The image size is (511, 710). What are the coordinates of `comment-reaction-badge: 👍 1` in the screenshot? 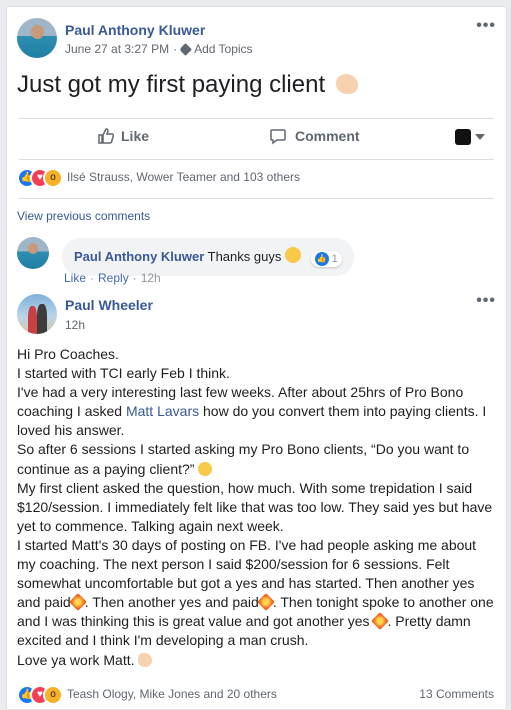 It's located at (326, 259).